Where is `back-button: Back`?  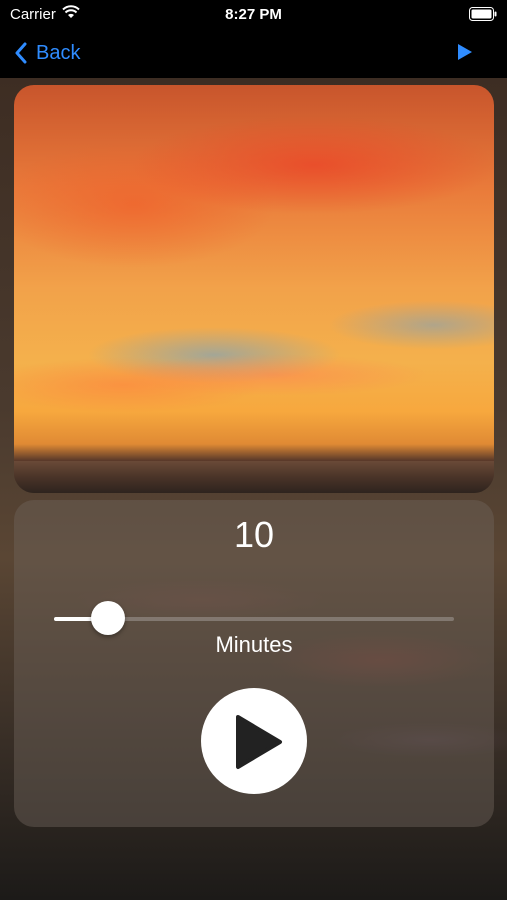
back-button: Back is located at coordinates (47, 53).